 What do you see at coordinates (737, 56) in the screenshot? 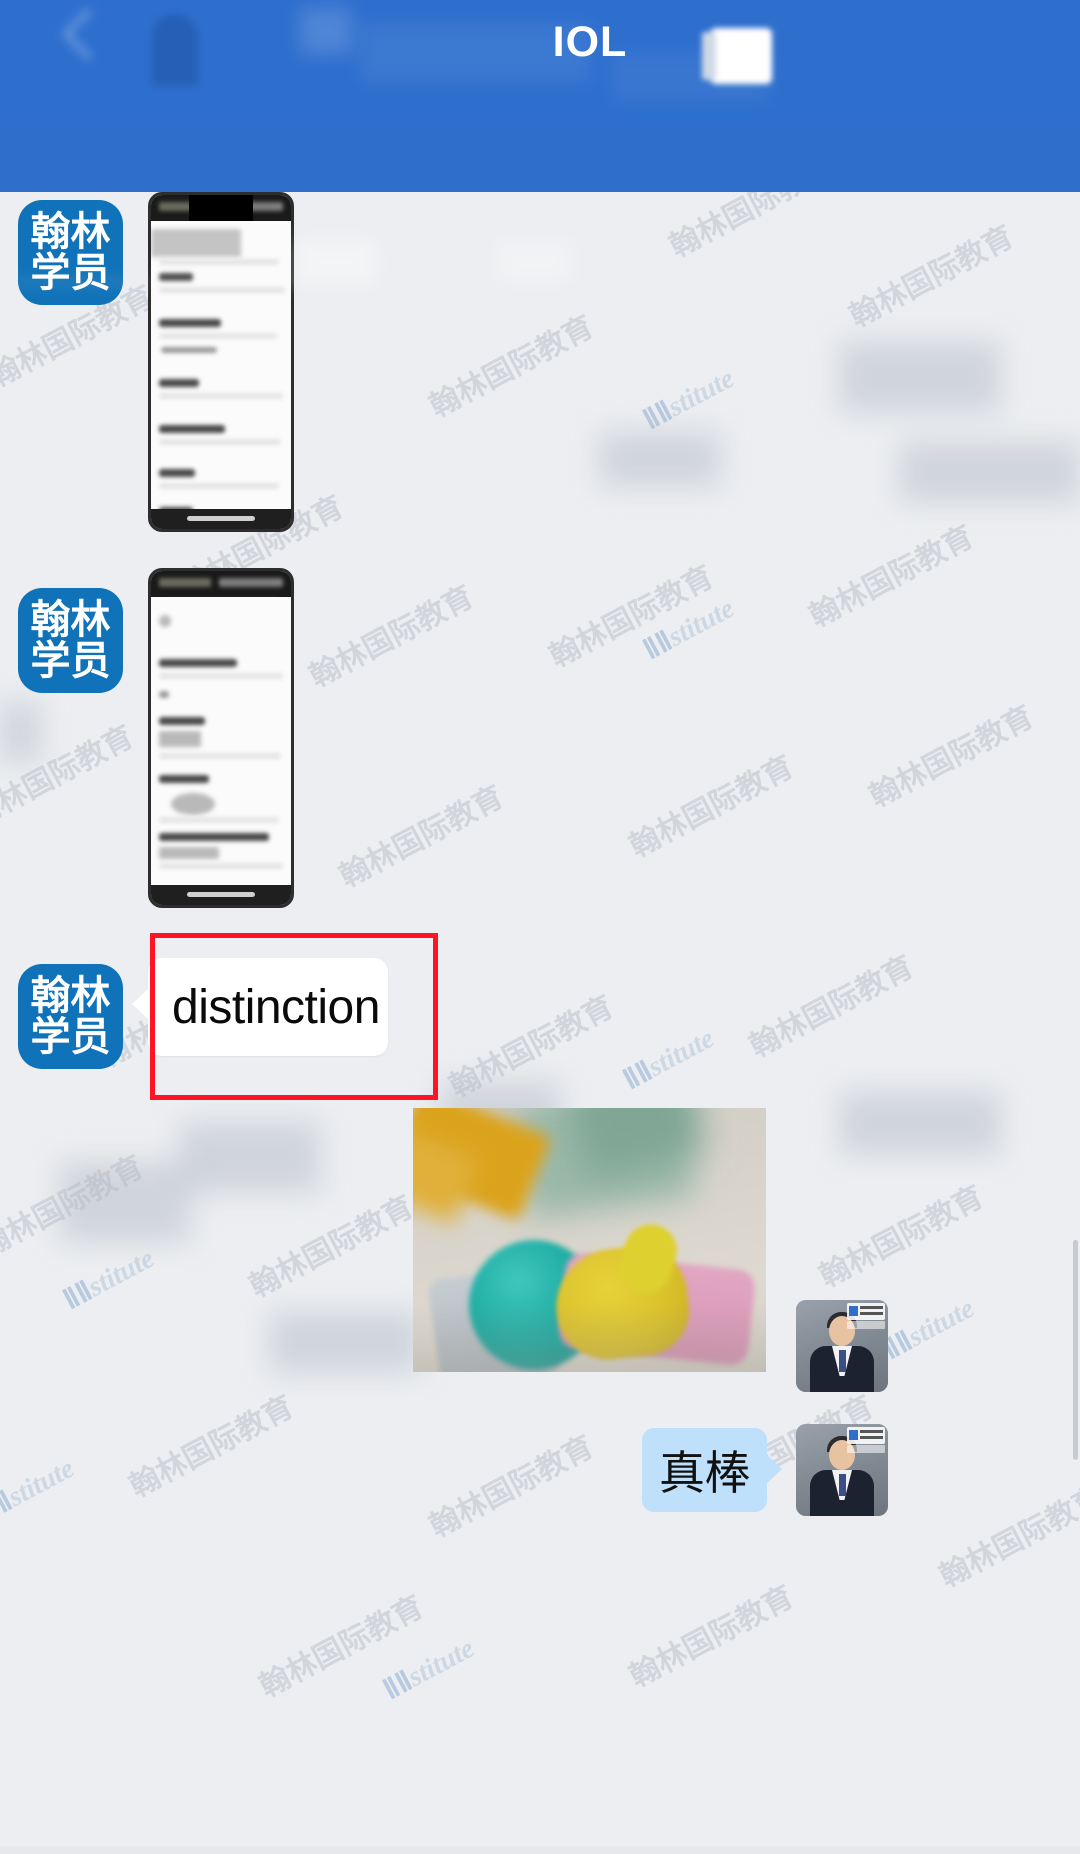
I see `more-options-icon` at bounding box center [737, 56].